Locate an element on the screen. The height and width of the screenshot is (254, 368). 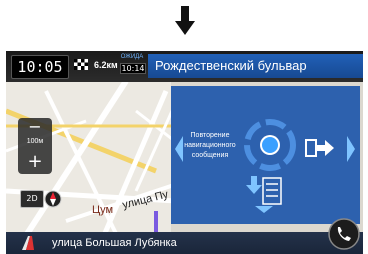
down-arrow-icon is located at coordinates (185, 20).